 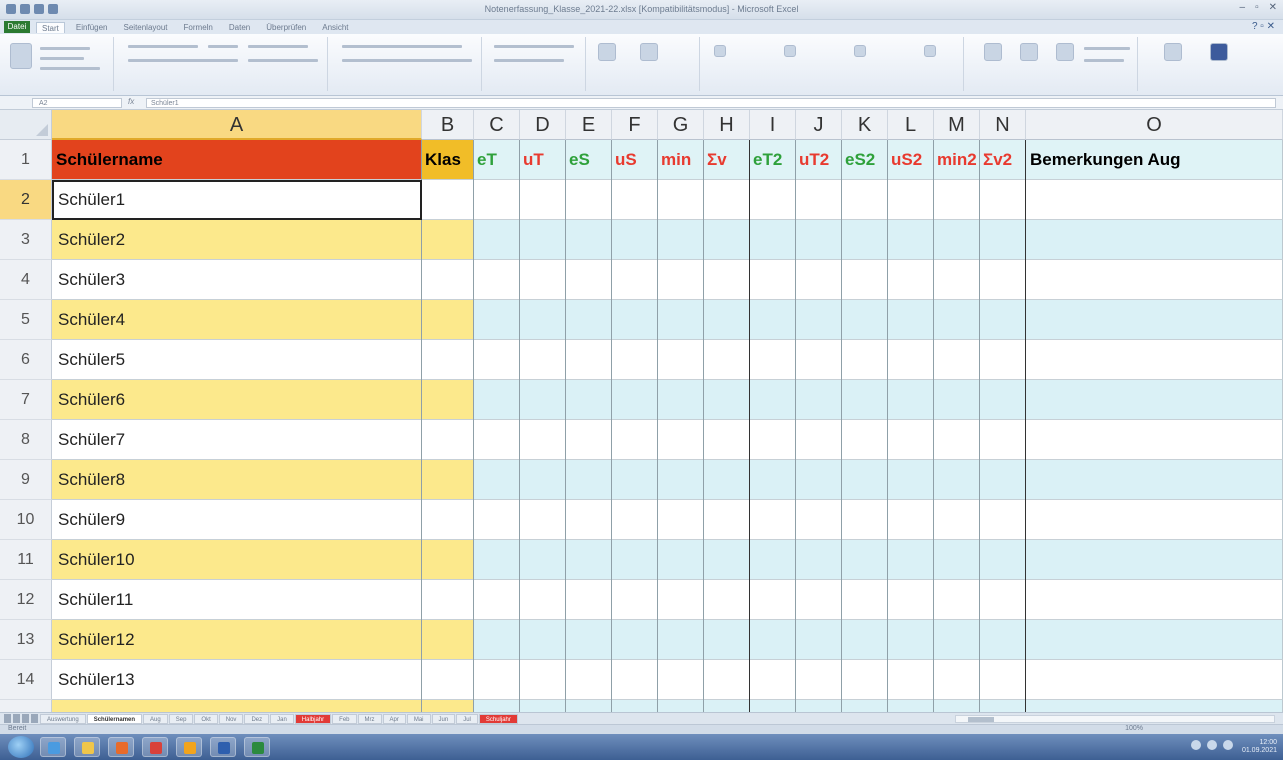 What do you see at coordinates (223, 747) in the screenshot?
I see `word-icon` at bounding box center [223, 747].